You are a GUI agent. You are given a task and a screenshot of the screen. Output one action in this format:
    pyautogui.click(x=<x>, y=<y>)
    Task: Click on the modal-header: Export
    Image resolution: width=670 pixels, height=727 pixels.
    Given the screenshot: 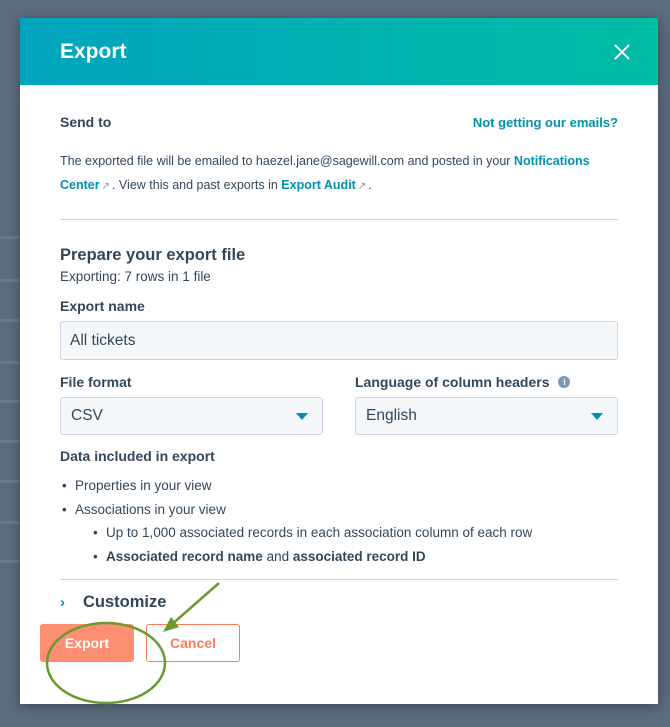 What is the action you would take?
    pyautogui.click(x=339, y=51)
    